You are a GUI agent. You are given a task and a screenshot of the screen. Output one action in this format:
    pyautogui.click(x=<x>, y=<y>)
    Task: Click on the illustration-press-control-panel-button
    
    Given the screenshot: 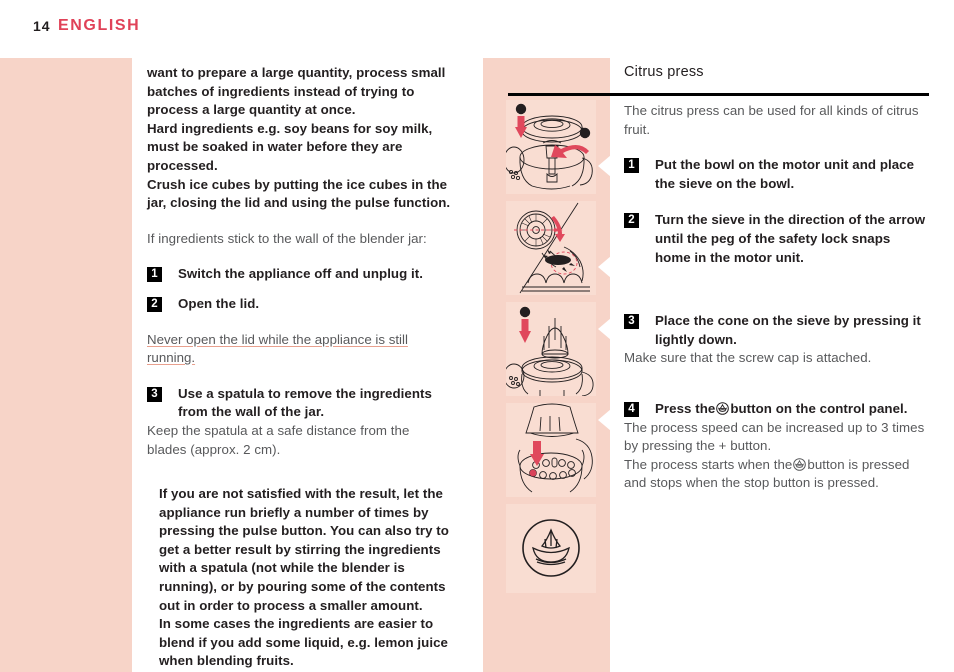 What is the action you would take?
    pyautogui.click(x=551, y=450)
    